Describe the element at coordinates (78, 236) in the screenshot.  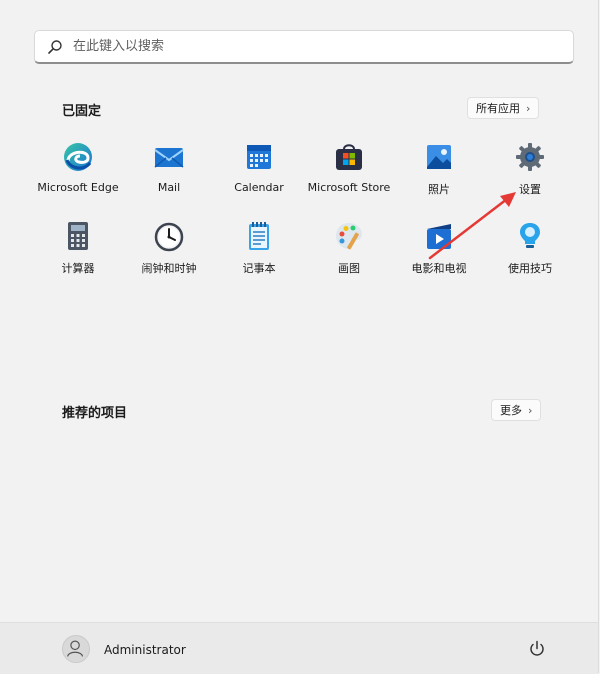
I see `calculator-icon` at that location.